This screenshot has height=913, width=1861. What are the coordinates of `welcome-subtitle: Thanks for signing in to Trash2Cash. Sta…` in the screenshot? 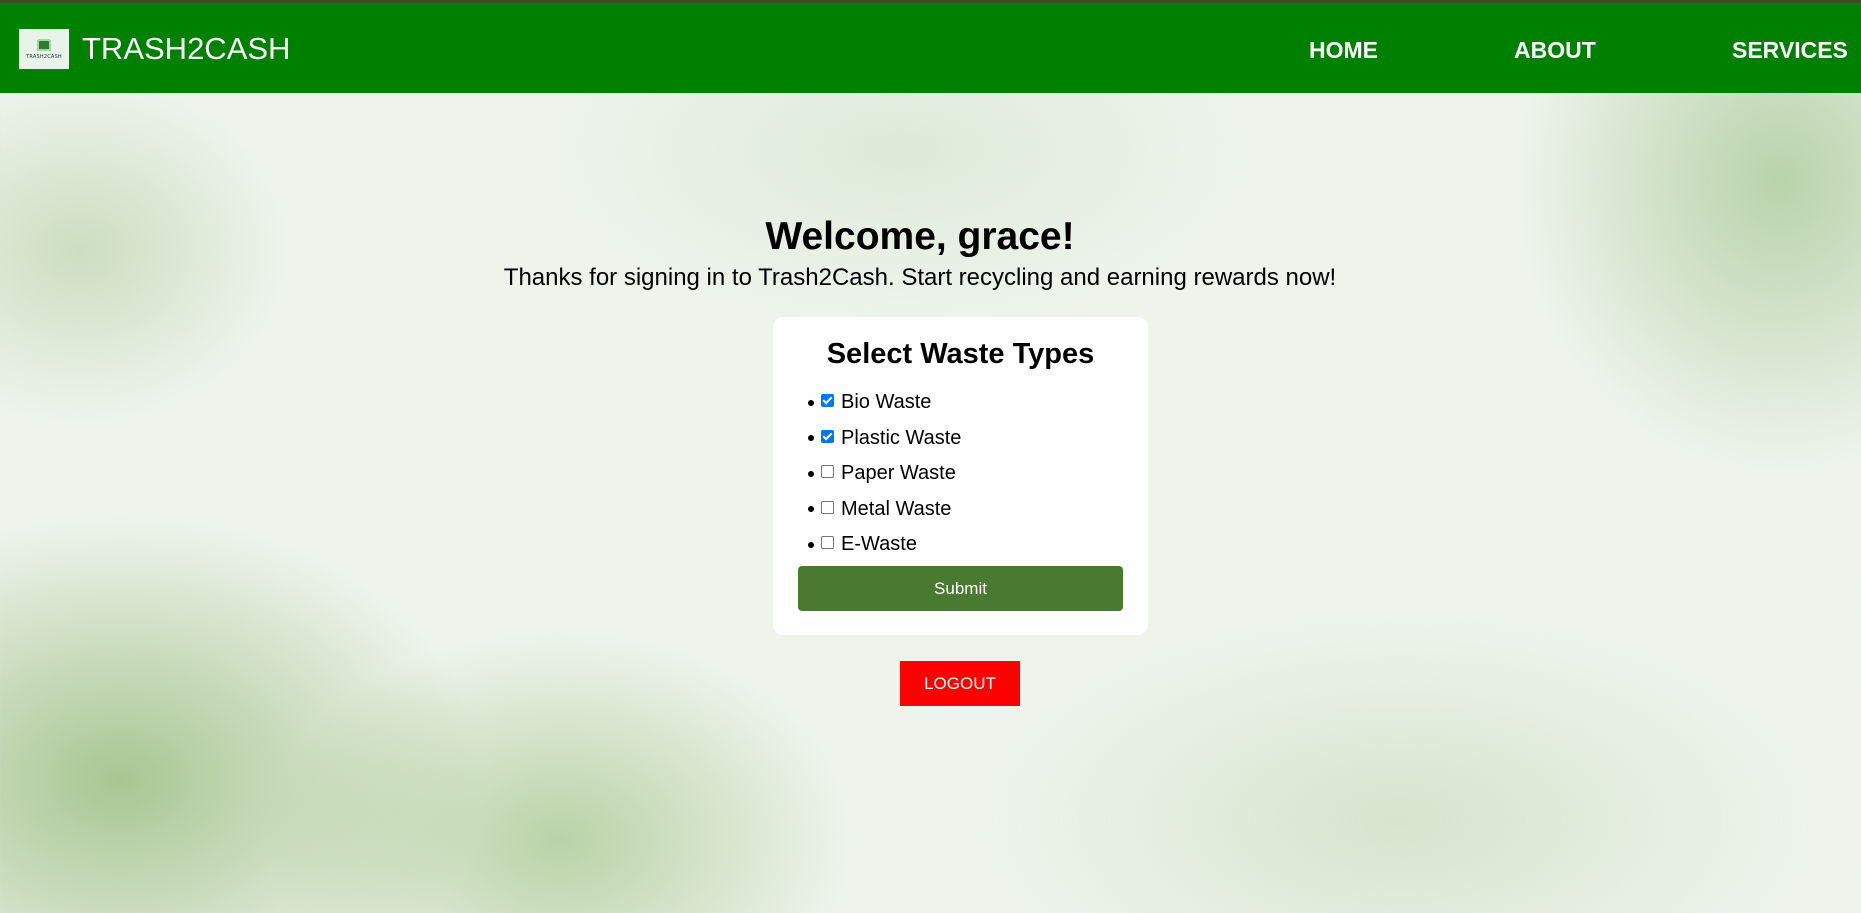 It's located at (920, 277).